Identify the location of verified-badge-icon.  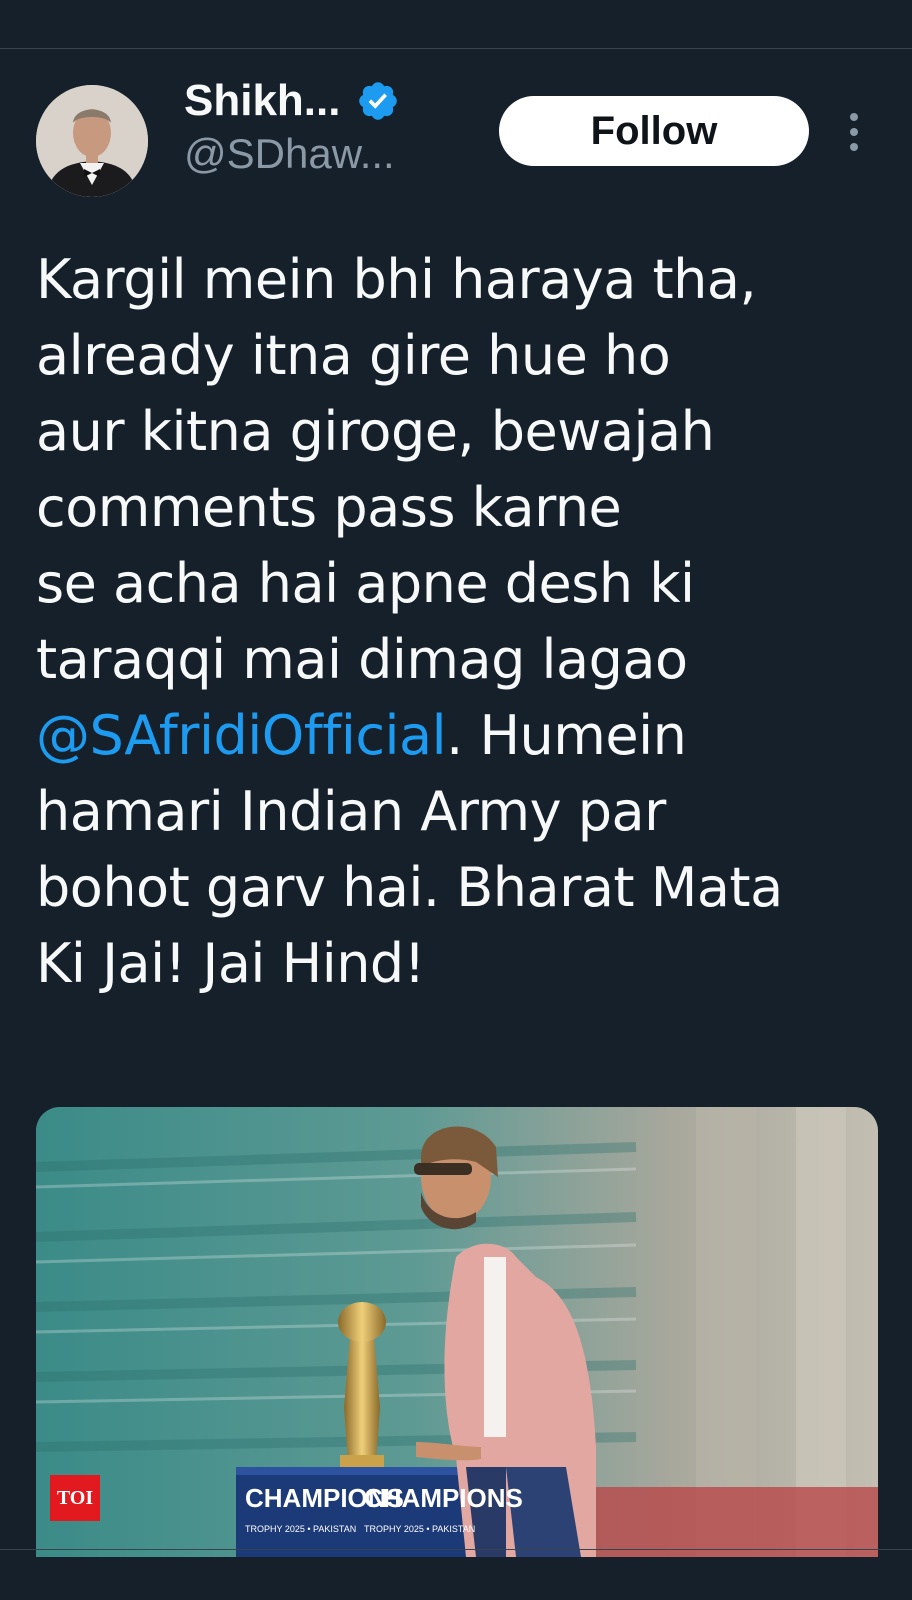
(377, 101).